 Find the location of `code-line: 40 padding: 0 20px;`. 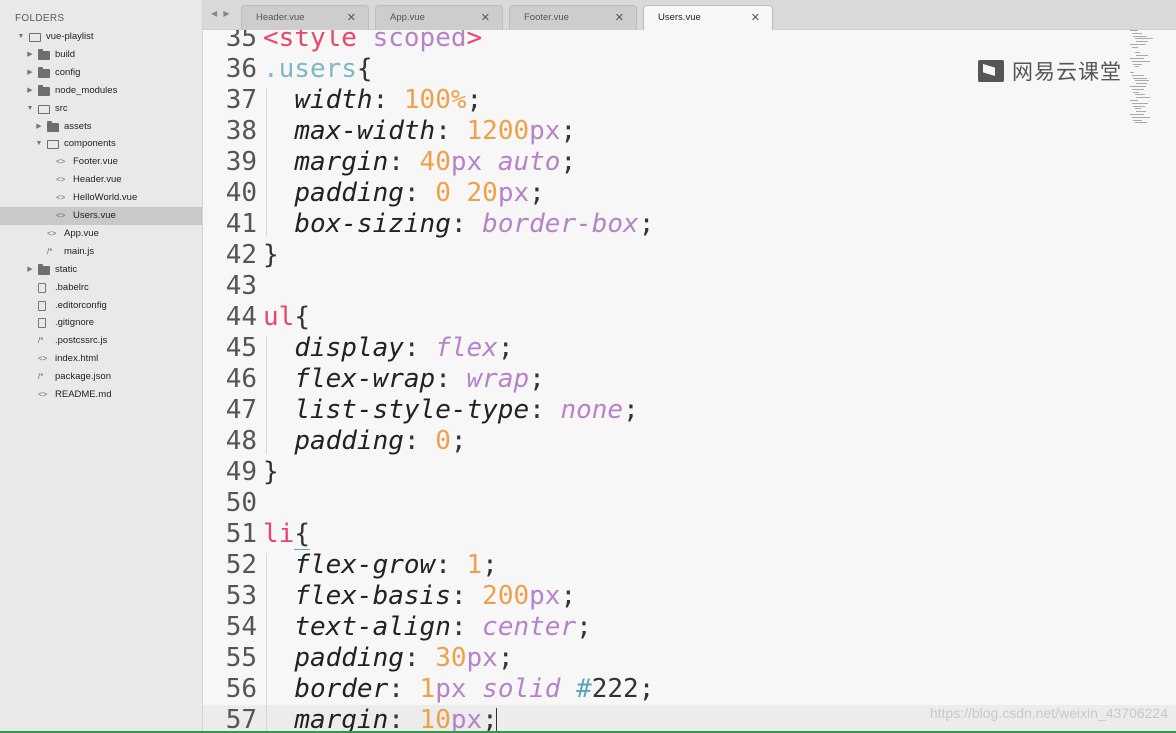

code-line: 40 padding: 0 20px; is located at coordinates (689, 193).